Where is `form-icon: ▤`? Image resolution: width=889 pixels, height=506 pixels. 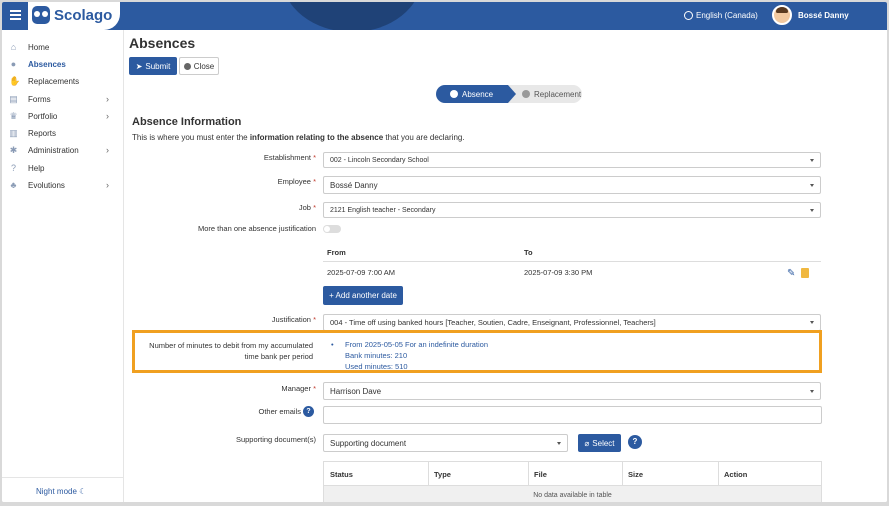
form-icon: ▤ is located at coordinates (13, 98).